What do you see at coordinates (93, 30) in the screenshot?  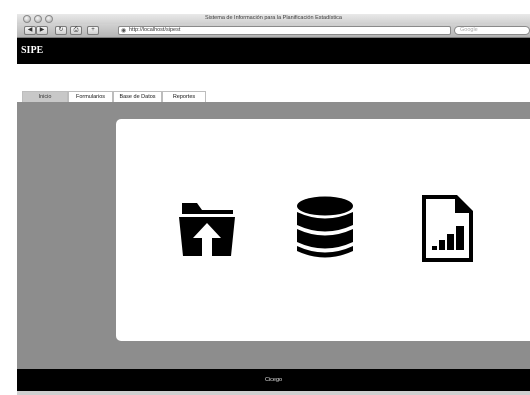 I see `add-bookmark-button: +` at bounding box center [93, 30].